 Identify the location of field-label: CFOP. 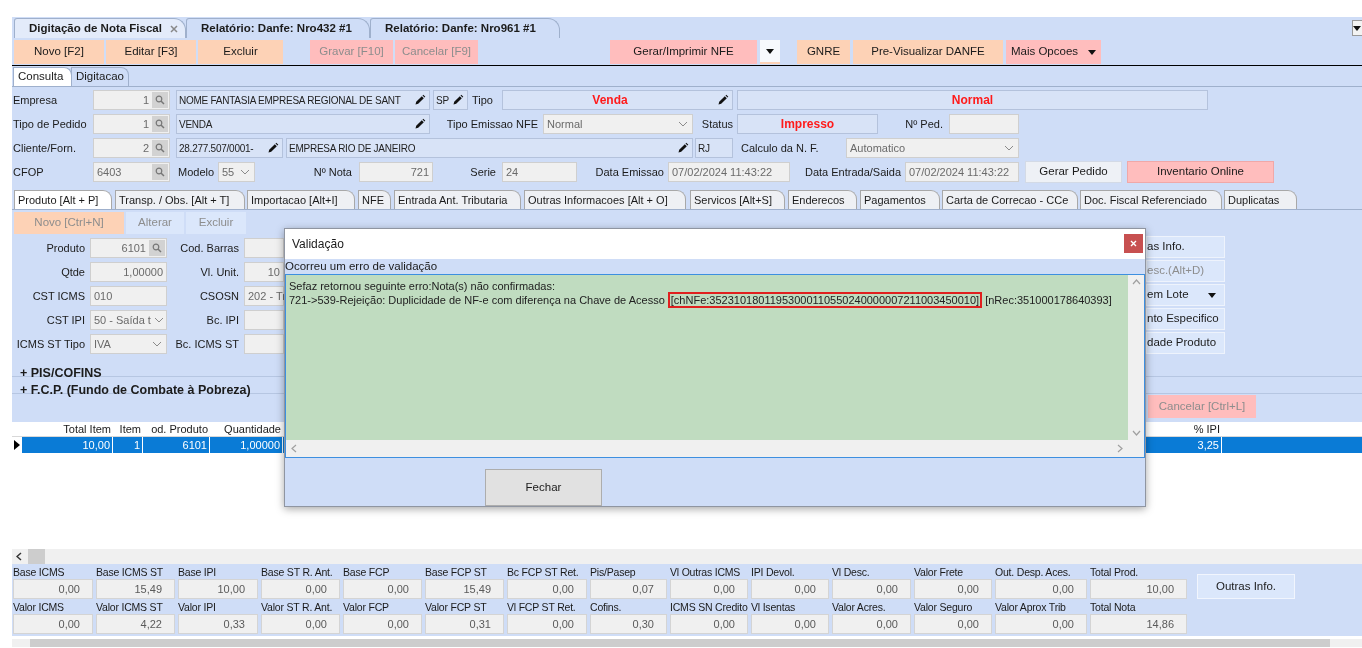
(29, 172).